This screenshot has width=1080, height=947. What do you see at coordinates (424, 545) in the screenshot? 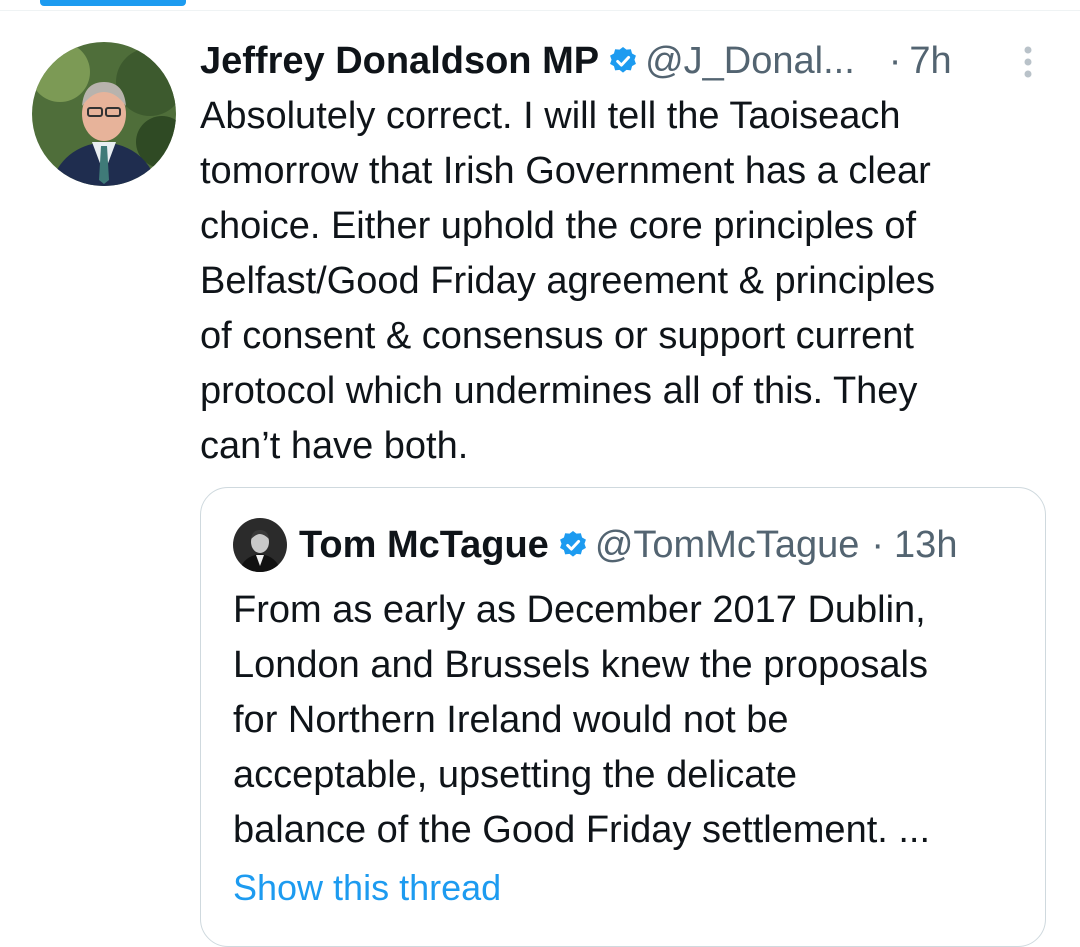
I see `quoted-author-name: Tom McTague` at bounding box center [424, 545].